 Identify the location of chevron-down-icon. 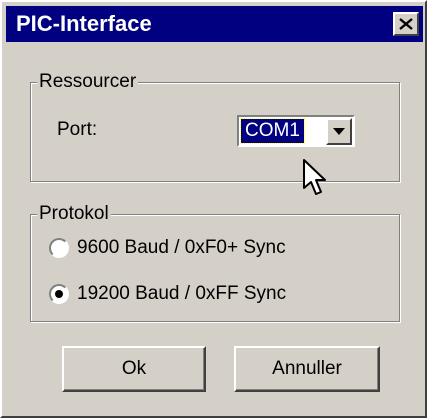
(339, 131).